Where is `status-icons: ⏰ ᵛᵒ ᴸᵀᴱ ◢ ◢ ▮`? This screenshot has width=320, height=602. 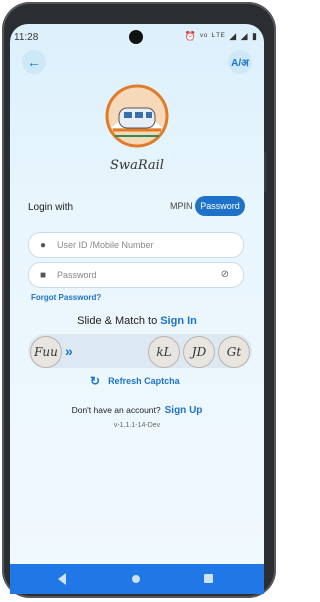 status-icons: ⏰ ᵛᵒ ᴸᵀᴱ ◢ ◢ ▮ is located at coordinates (221, 36).